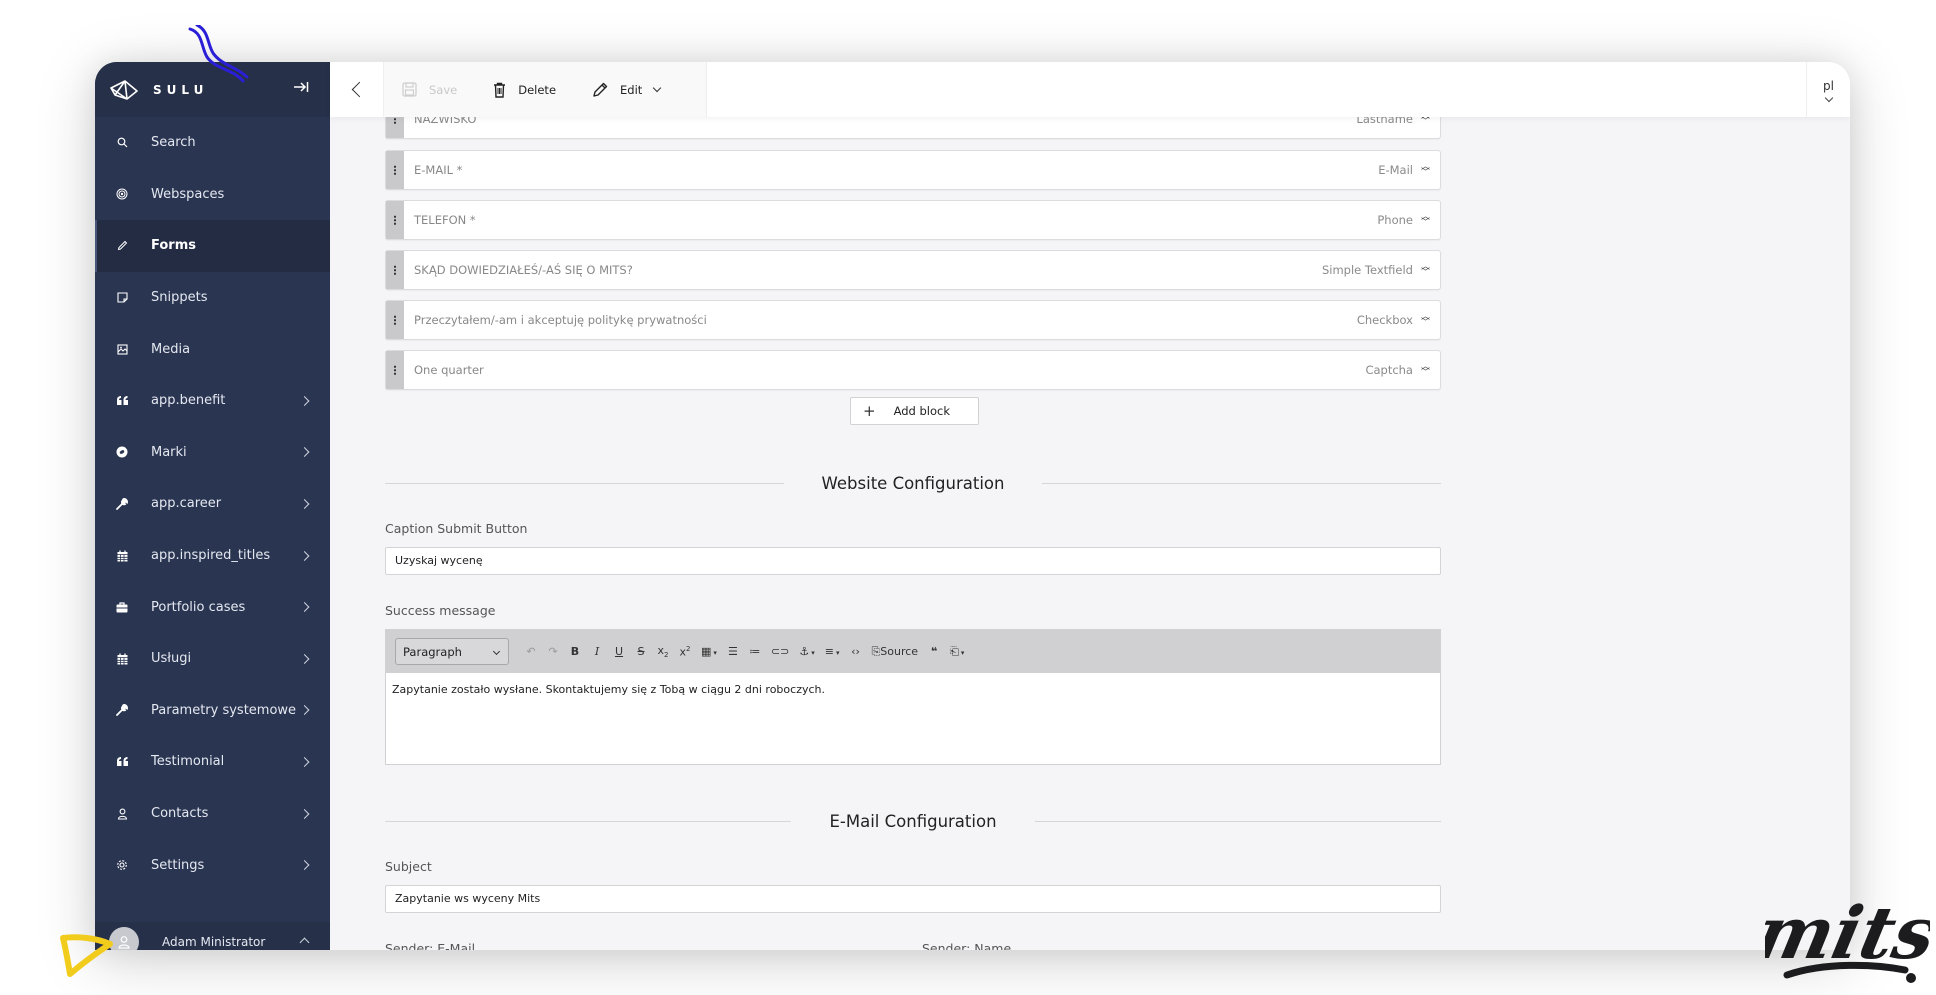  I want to click on sidebar-item-us-ugi: Usługi, so click(212, 659).